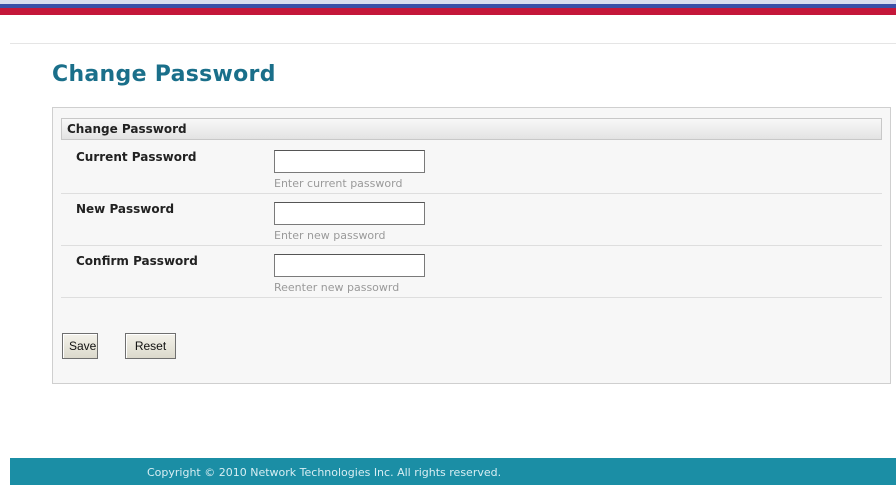  What do you see at coordinates (338, 183) in the screenshot?
I see `current-password-hint: Enter current password` at bounding box center [338, 183].